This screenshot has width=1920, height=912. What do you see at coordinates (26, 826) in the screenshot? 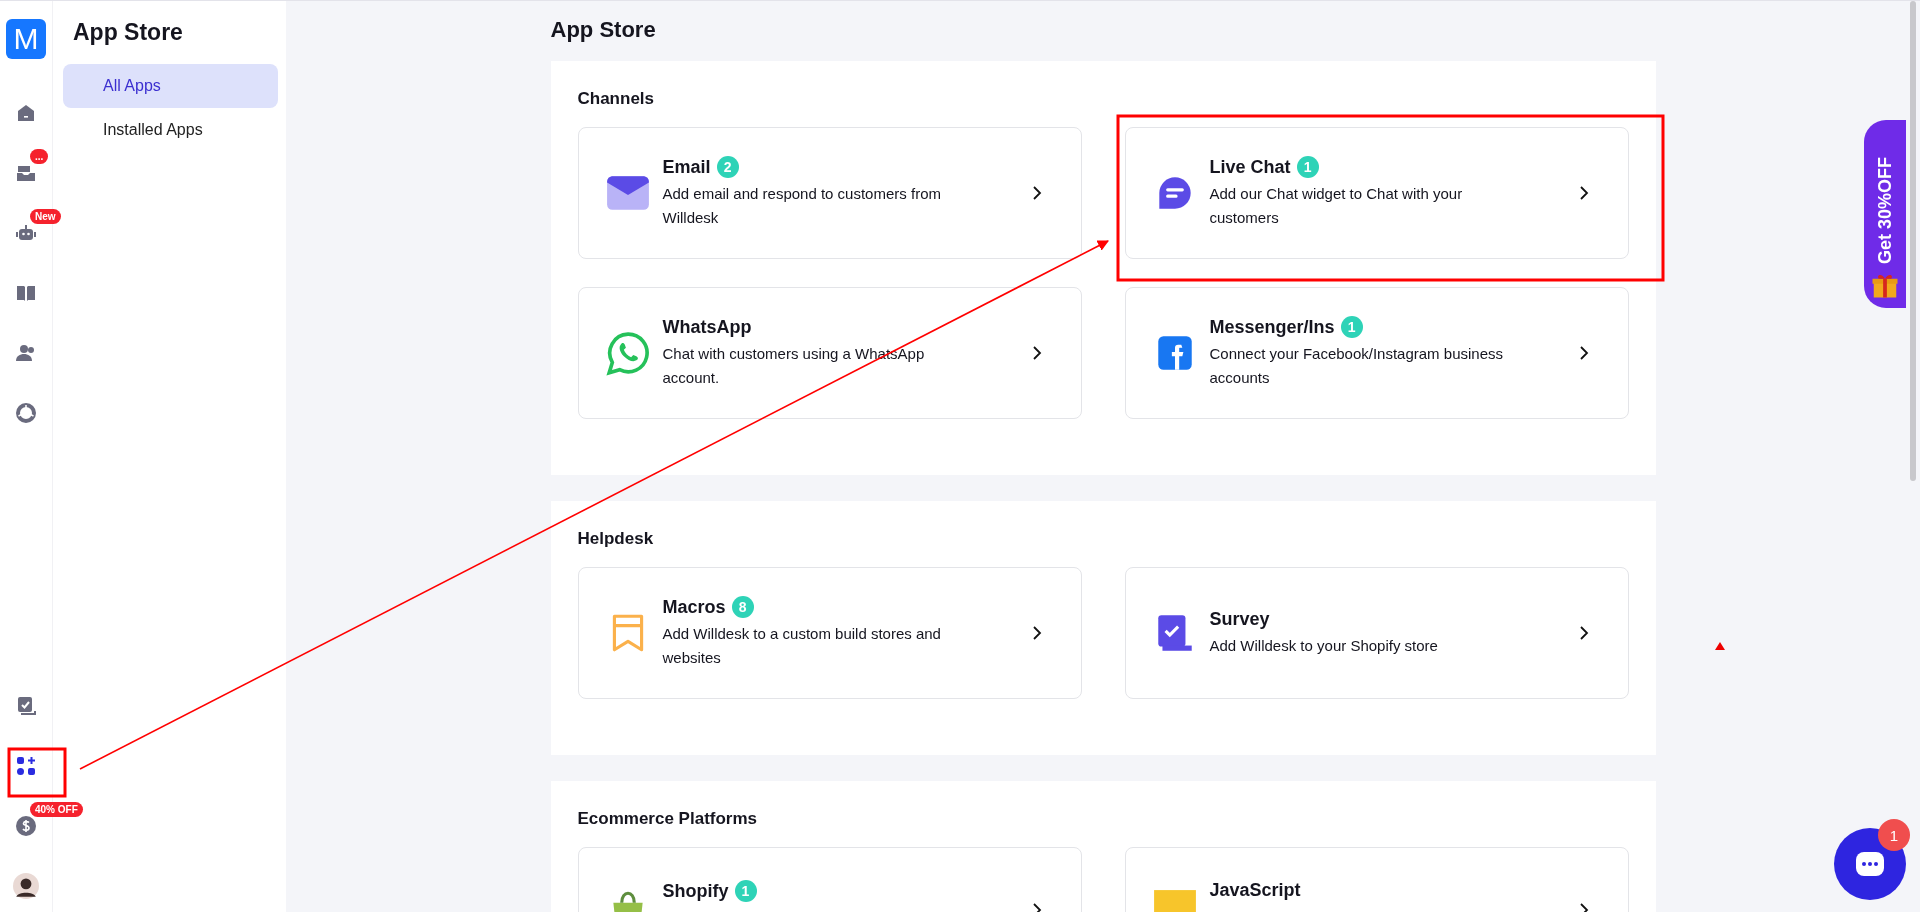
I see `dollar-coin-icon` at bounding box center [26, 826].